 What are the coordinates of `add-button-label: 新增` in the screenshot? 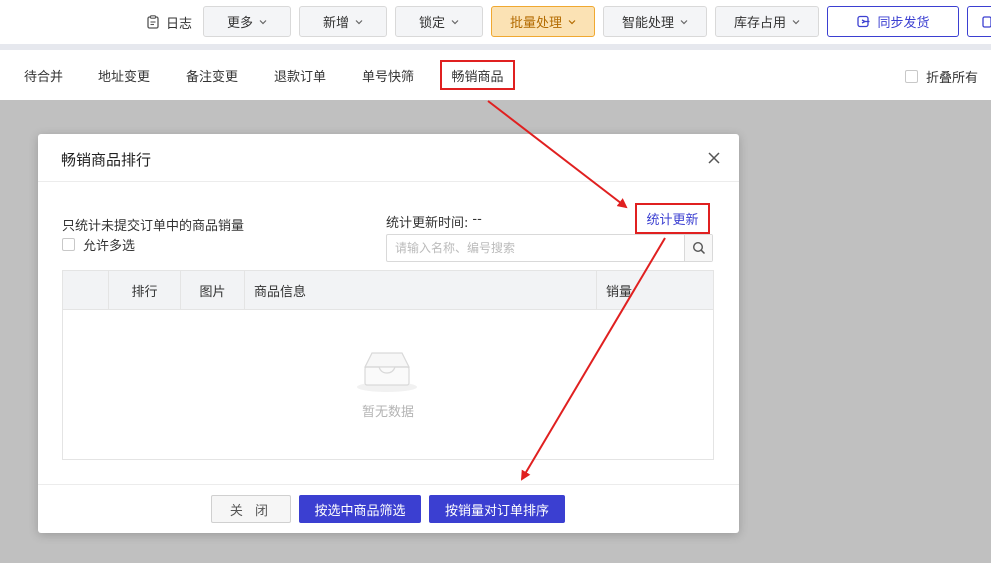 It's located at (335, 23).